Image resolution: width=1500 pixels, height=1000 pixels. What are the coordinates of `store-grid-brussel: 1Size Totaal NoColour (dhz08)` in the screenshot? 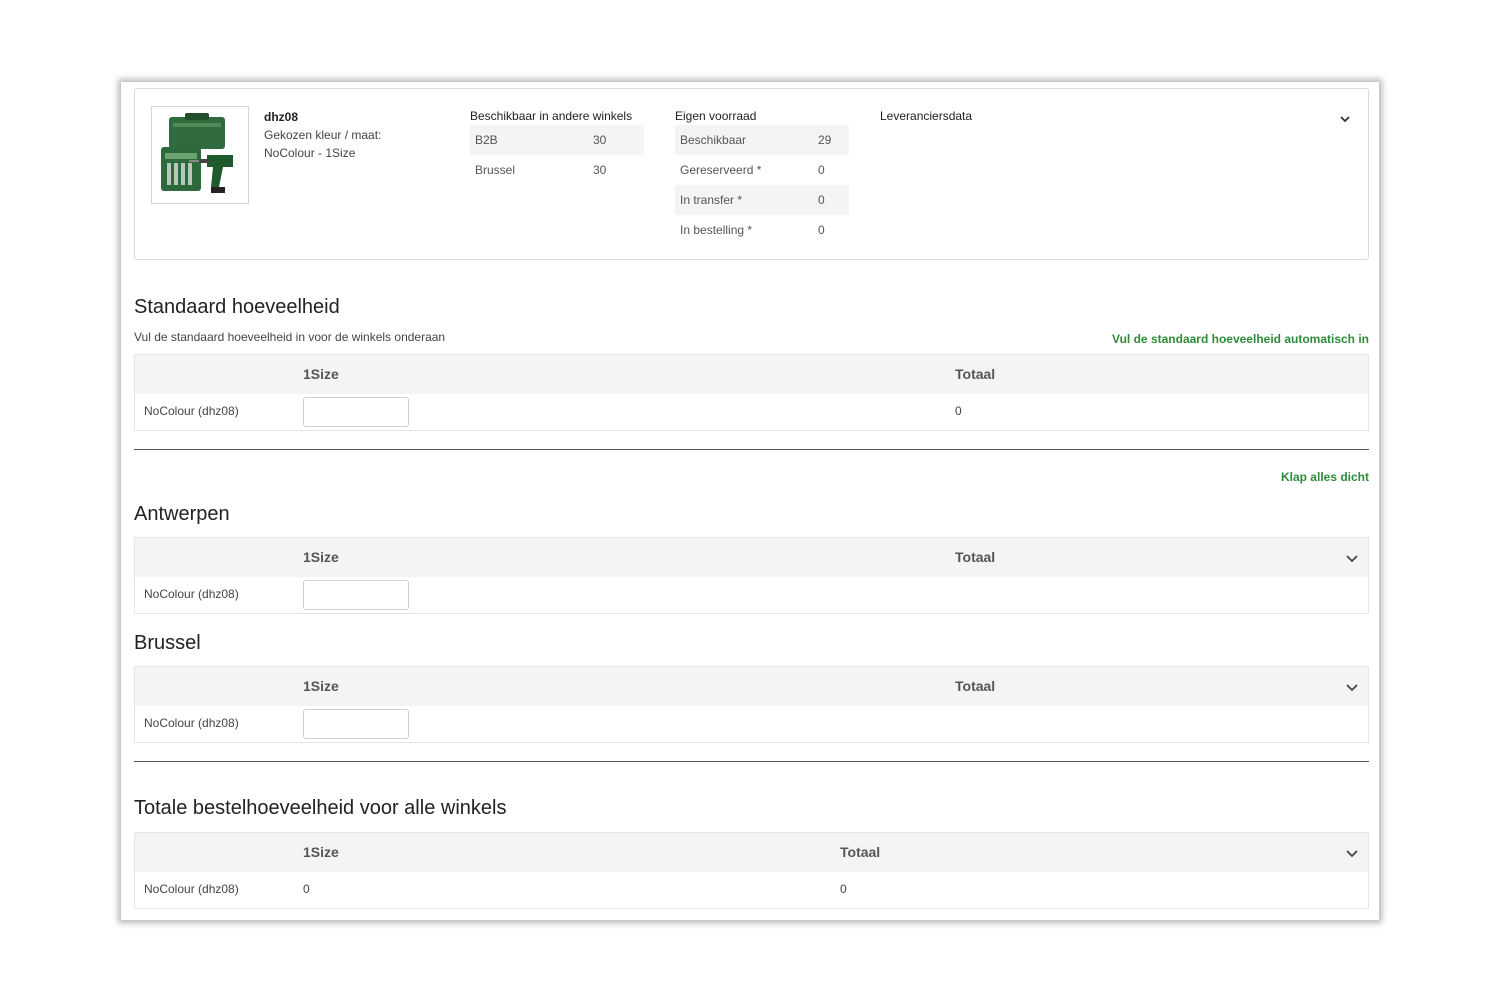 It's located at (751, 704).